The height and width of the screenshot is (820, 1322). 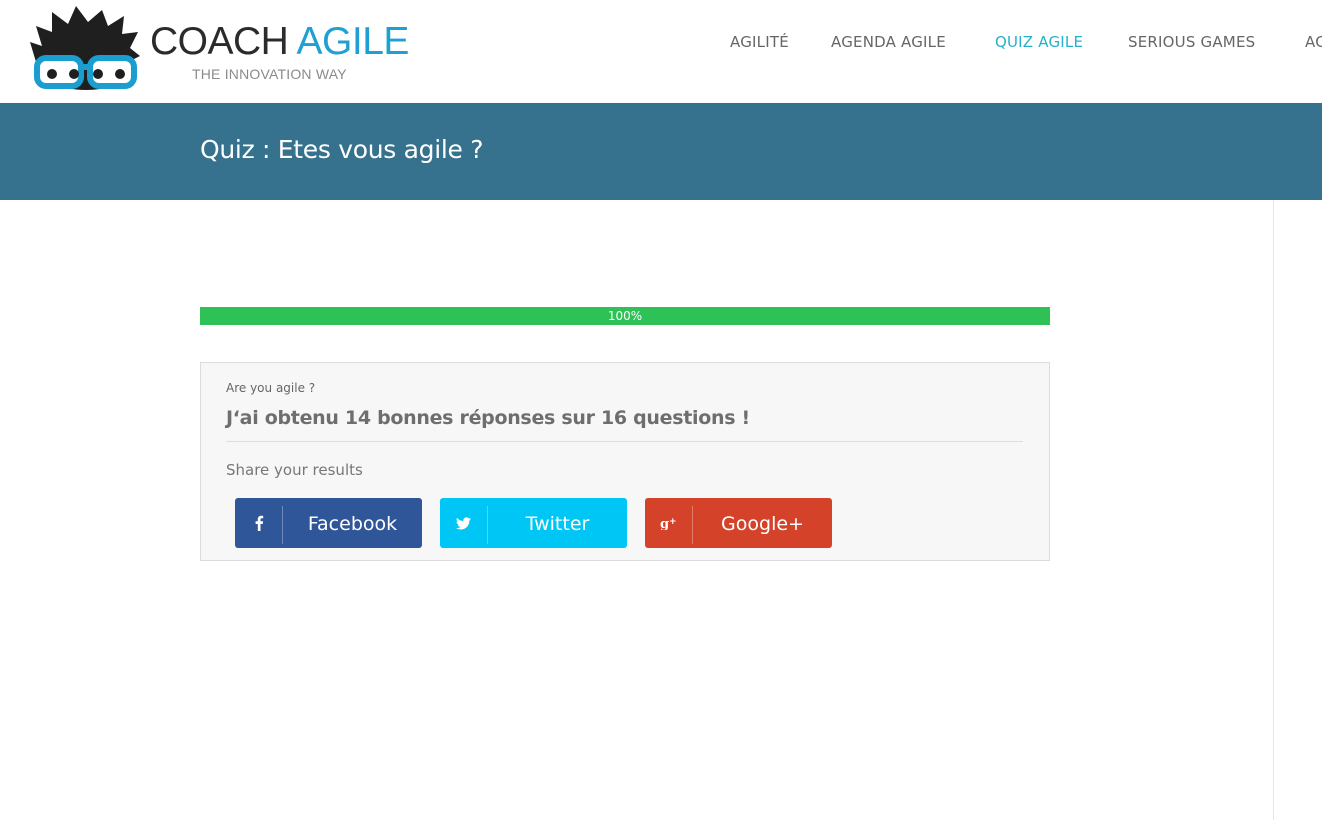 I want to click on logo-wordmark: COACH AGILE, so click(x=279, y=42).